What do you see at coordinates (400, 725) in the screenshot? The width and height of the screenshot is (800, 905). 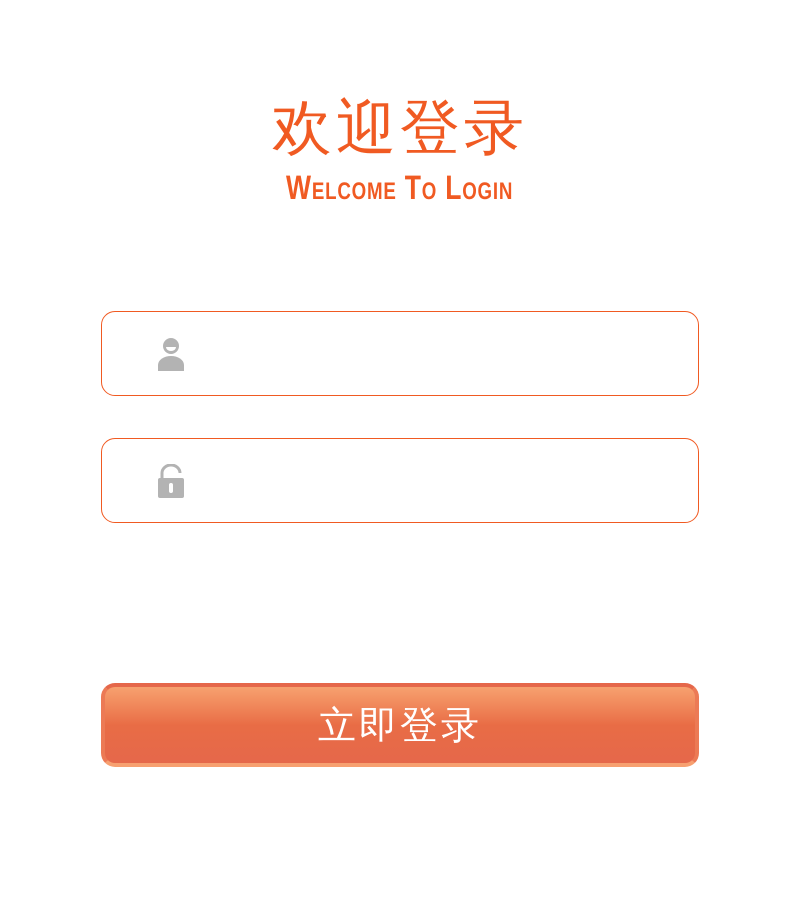 I see `login-button: 立即登录` at bounding box center [400, 725].